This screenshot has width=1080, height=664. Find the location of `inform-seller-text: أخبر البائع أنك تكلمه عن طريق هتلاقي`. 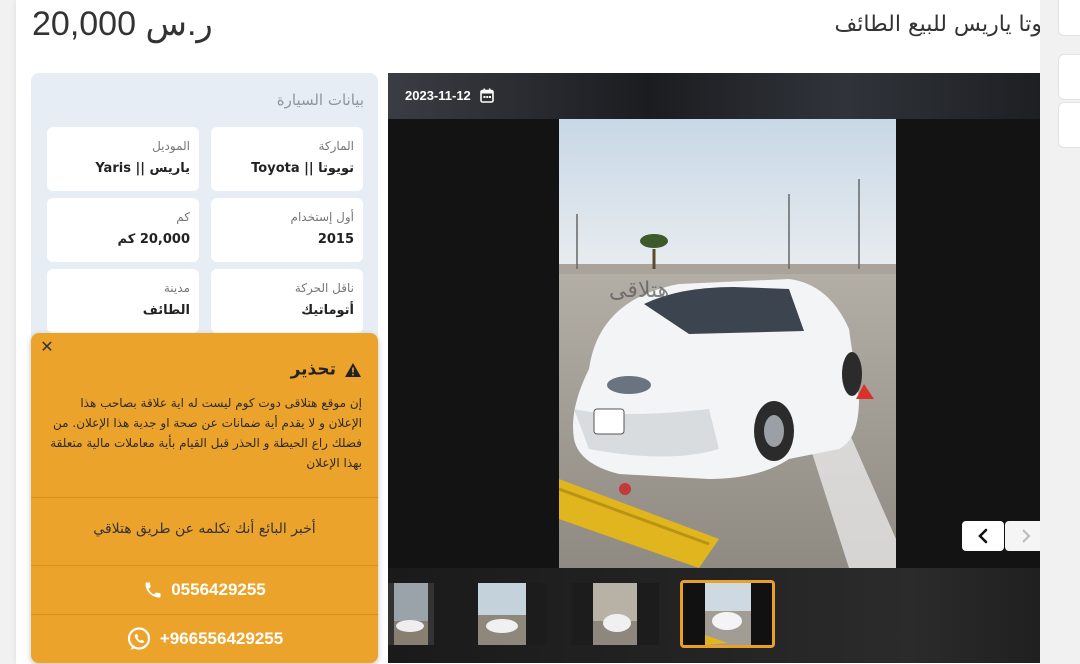

inform-seller-text: أخبر البائع أنك تكلمه عن طريق هتلاقي is located at coordinates (204, 529).